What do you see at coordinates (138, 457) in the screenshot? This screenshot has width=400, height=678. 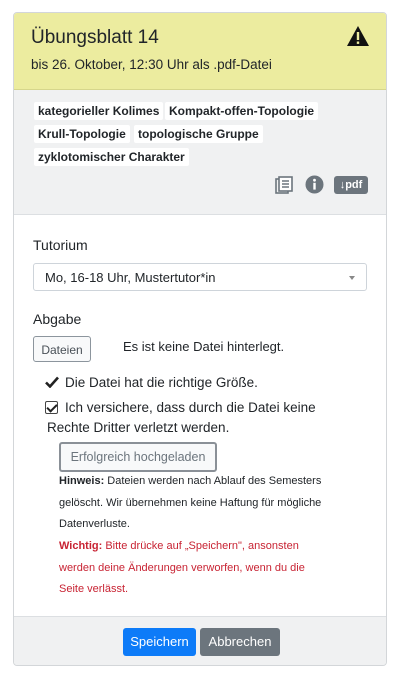 I see `upload-status-button: Erfolgreich hochgeladen` at bounding box center [138, 457].